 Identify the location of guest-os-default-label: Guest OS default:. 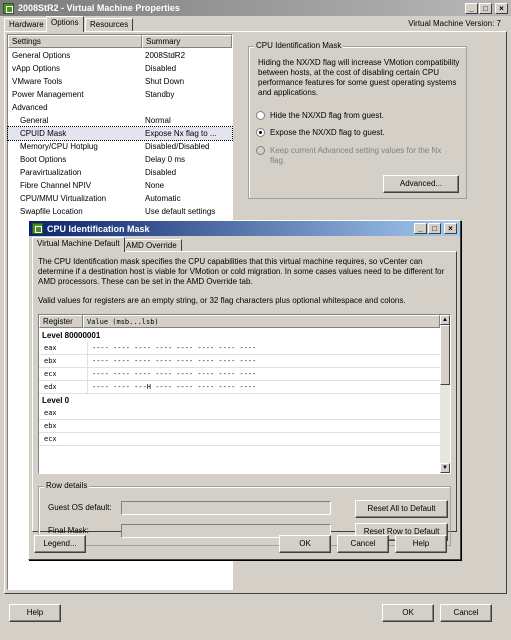
(80, 507).